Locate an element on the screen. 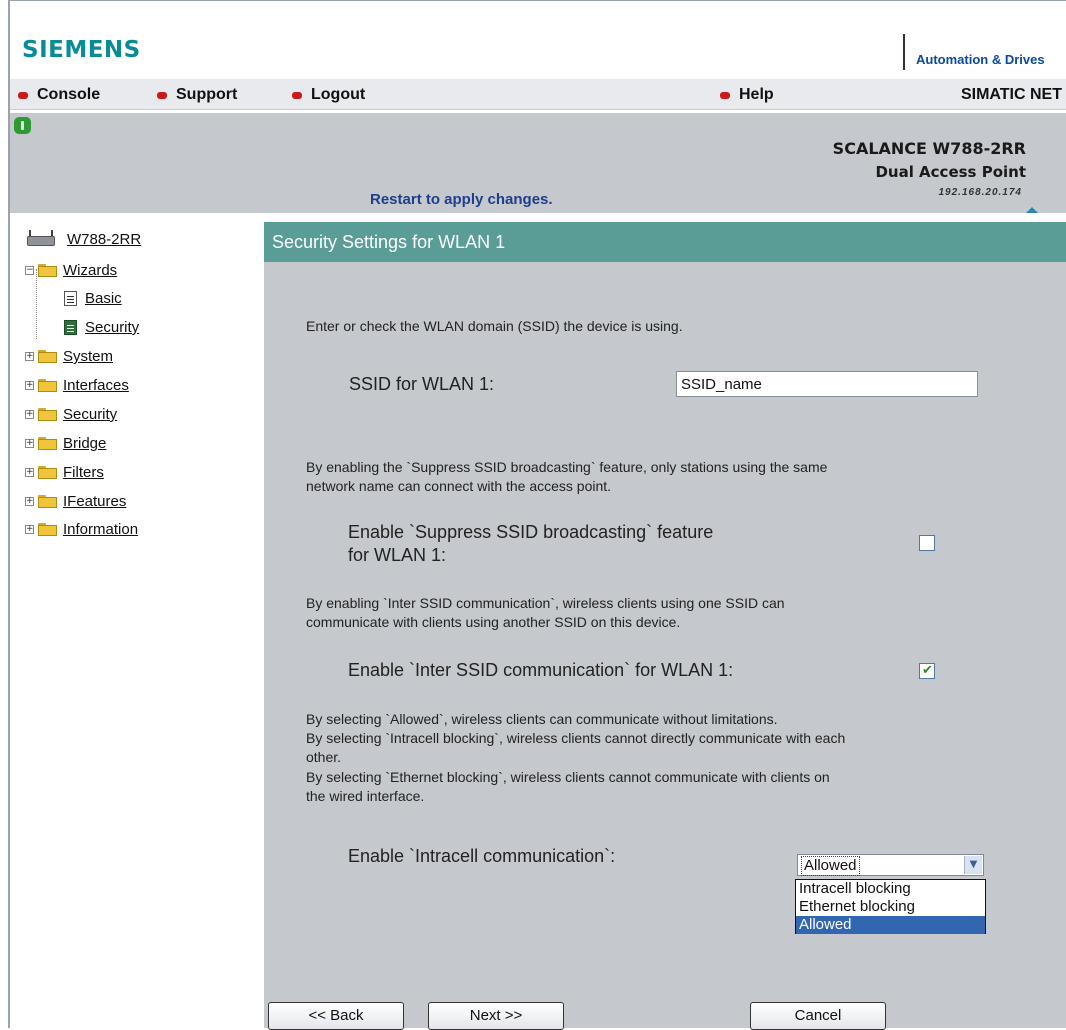  cancel-button: Cancel is located at coordinates (818, 1016).